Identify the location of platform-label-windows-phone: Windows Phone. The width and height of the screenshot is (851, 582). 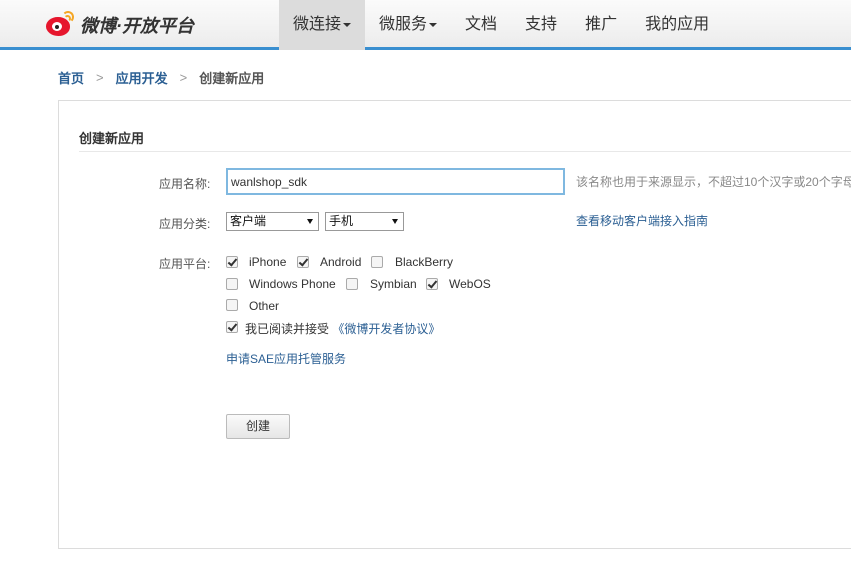
(292, 284).